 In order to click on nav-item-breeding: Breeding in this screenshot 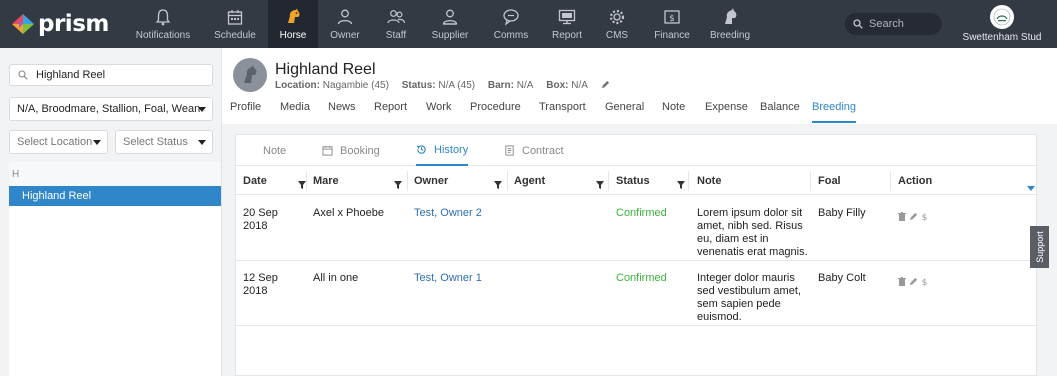, I will do `click(730, 24)`.